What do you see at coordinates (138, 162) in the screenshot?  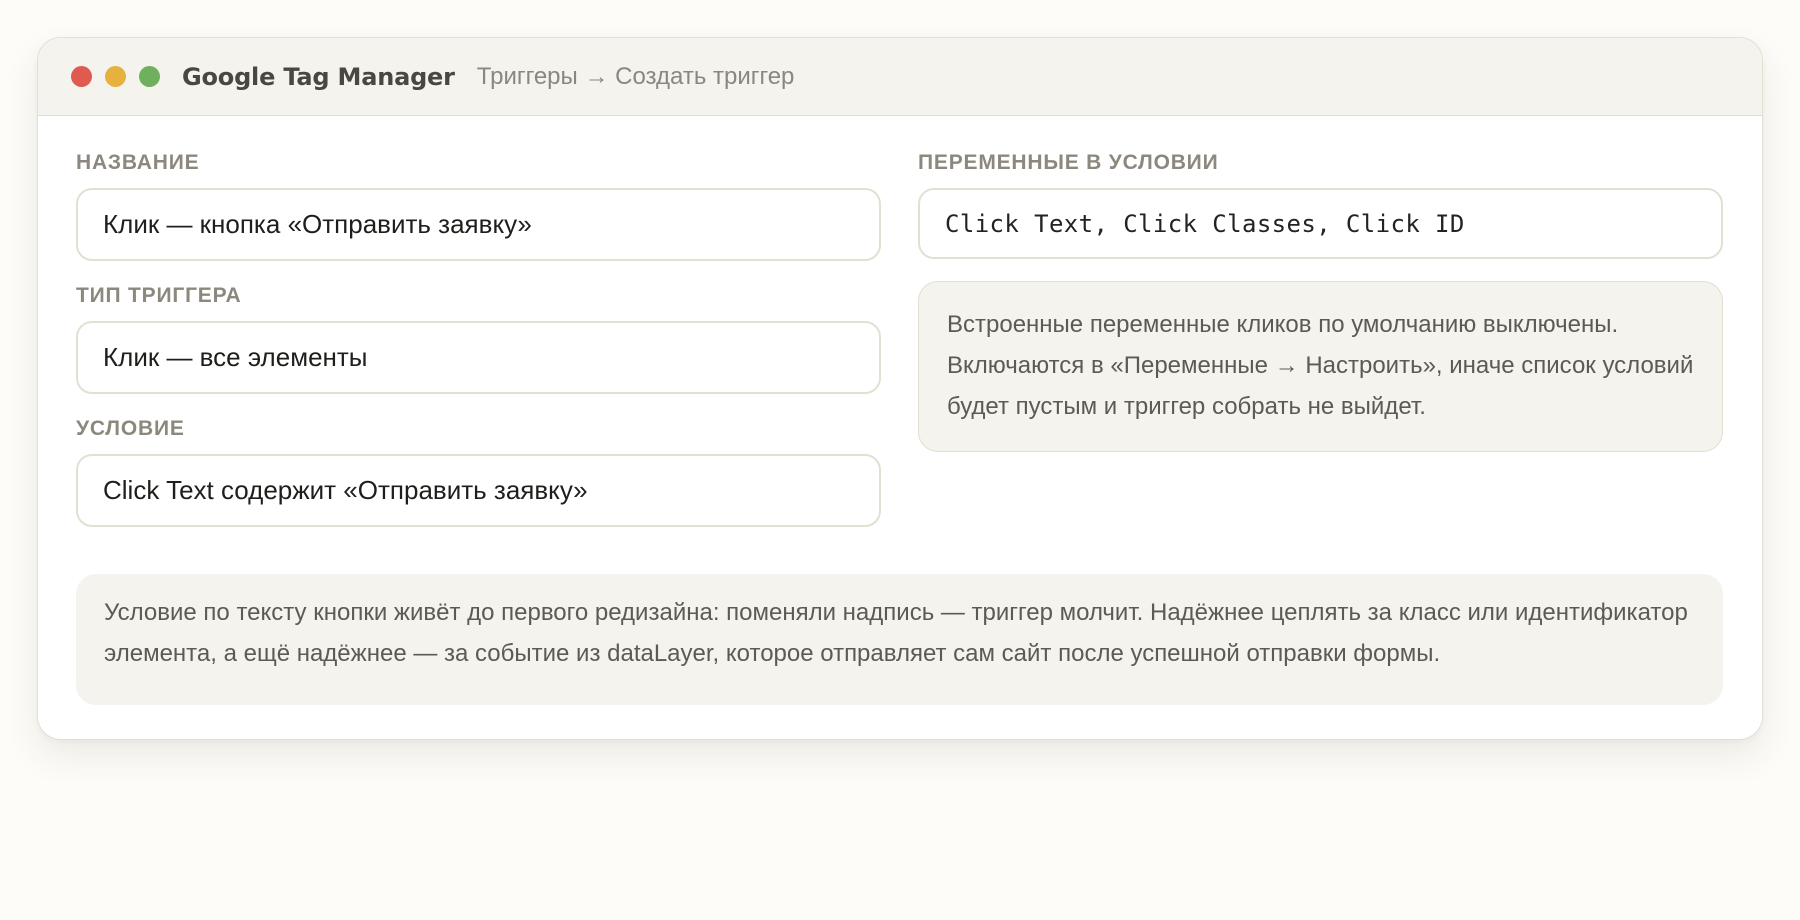 I see `name-label: Название` at bounding box center [138, 162].